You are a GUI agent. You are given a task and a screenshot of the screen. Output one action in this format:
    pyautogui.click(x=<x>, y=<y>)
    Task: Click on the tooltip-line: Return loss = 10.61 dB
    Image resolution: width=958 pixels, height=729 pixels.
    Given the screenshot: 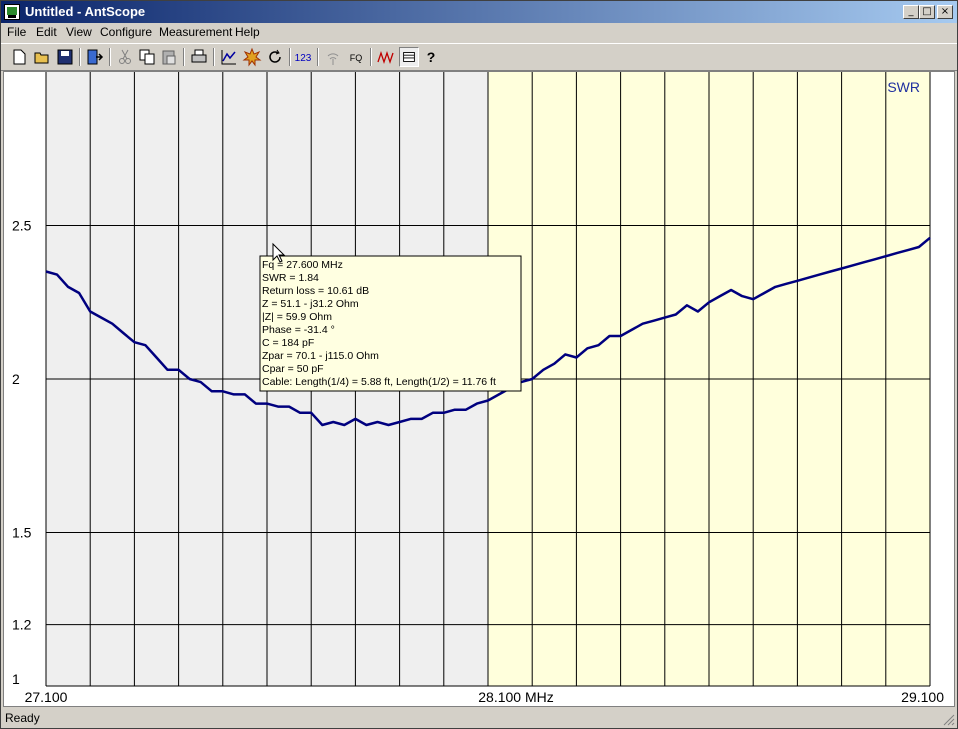 What is the action you would take?
    pyautogui.click(x=315, y=291)
    